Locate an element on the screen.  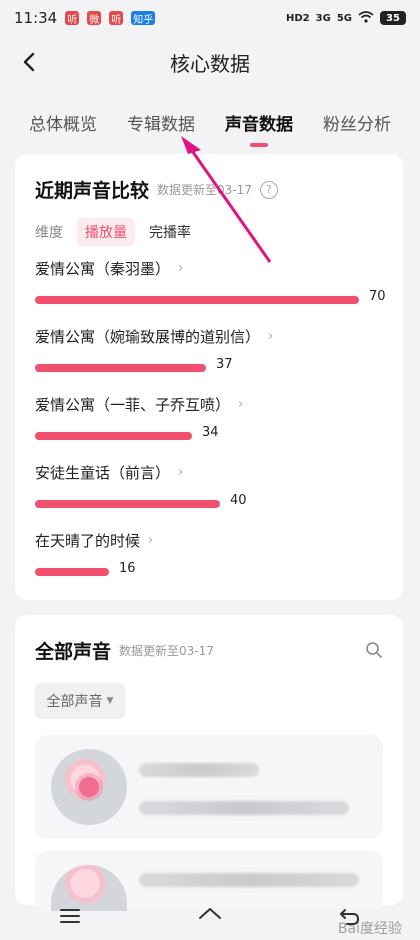
all-sounds-header: 全部声音 数据更新至03-17 is located at coordinates (124, 650).